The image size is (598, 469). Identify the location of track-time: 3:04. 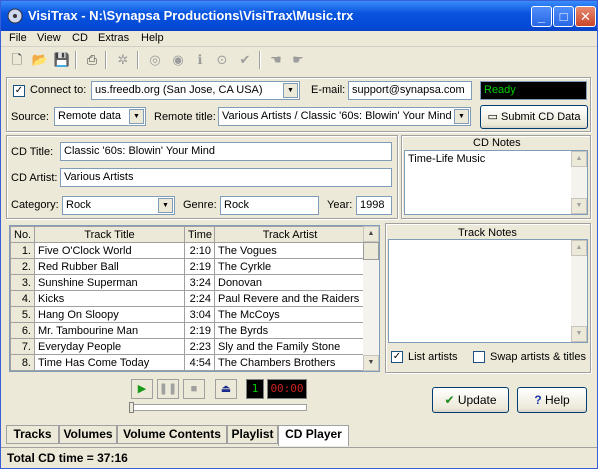
(199, 314).